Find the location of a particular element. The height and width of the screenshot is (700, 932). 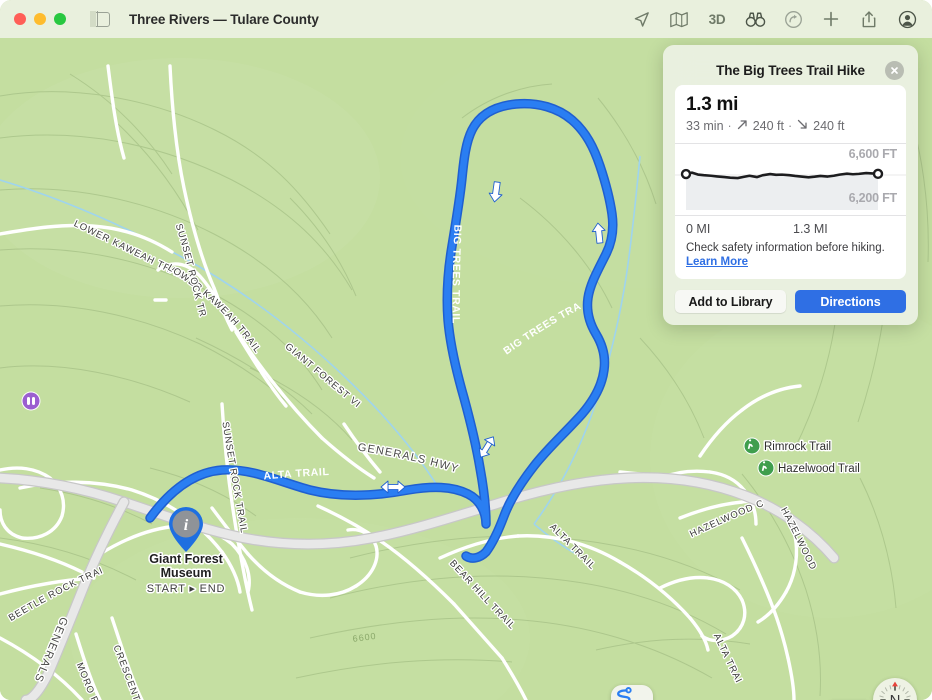

map-mode-icon is located at coordinates (679, 19).